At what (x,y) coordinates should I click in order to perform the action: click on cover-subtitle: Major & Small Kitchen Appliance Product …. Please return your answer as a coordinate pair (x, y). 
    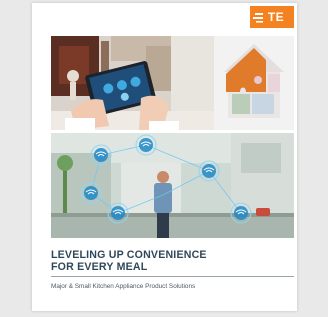
    Looking at the image, I should click on (123, 286).